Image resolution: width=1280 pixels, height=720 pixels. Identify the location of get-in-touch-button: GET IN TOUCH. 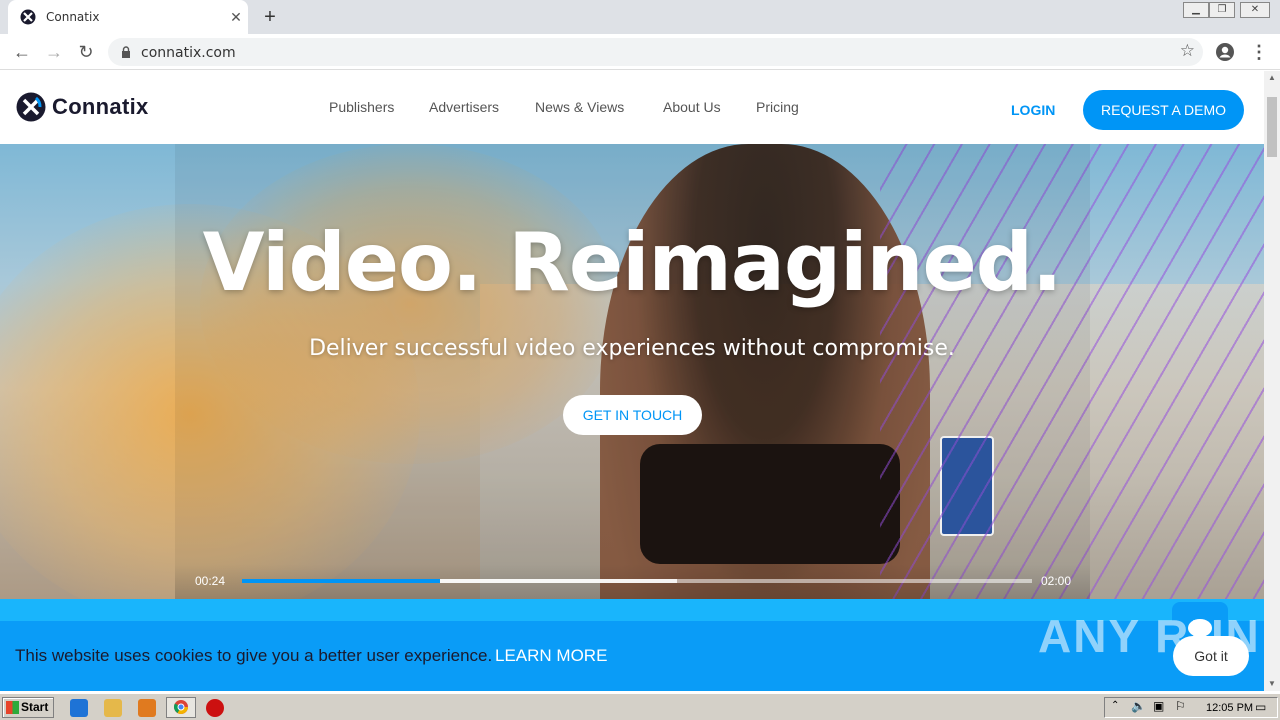
(632, 415).